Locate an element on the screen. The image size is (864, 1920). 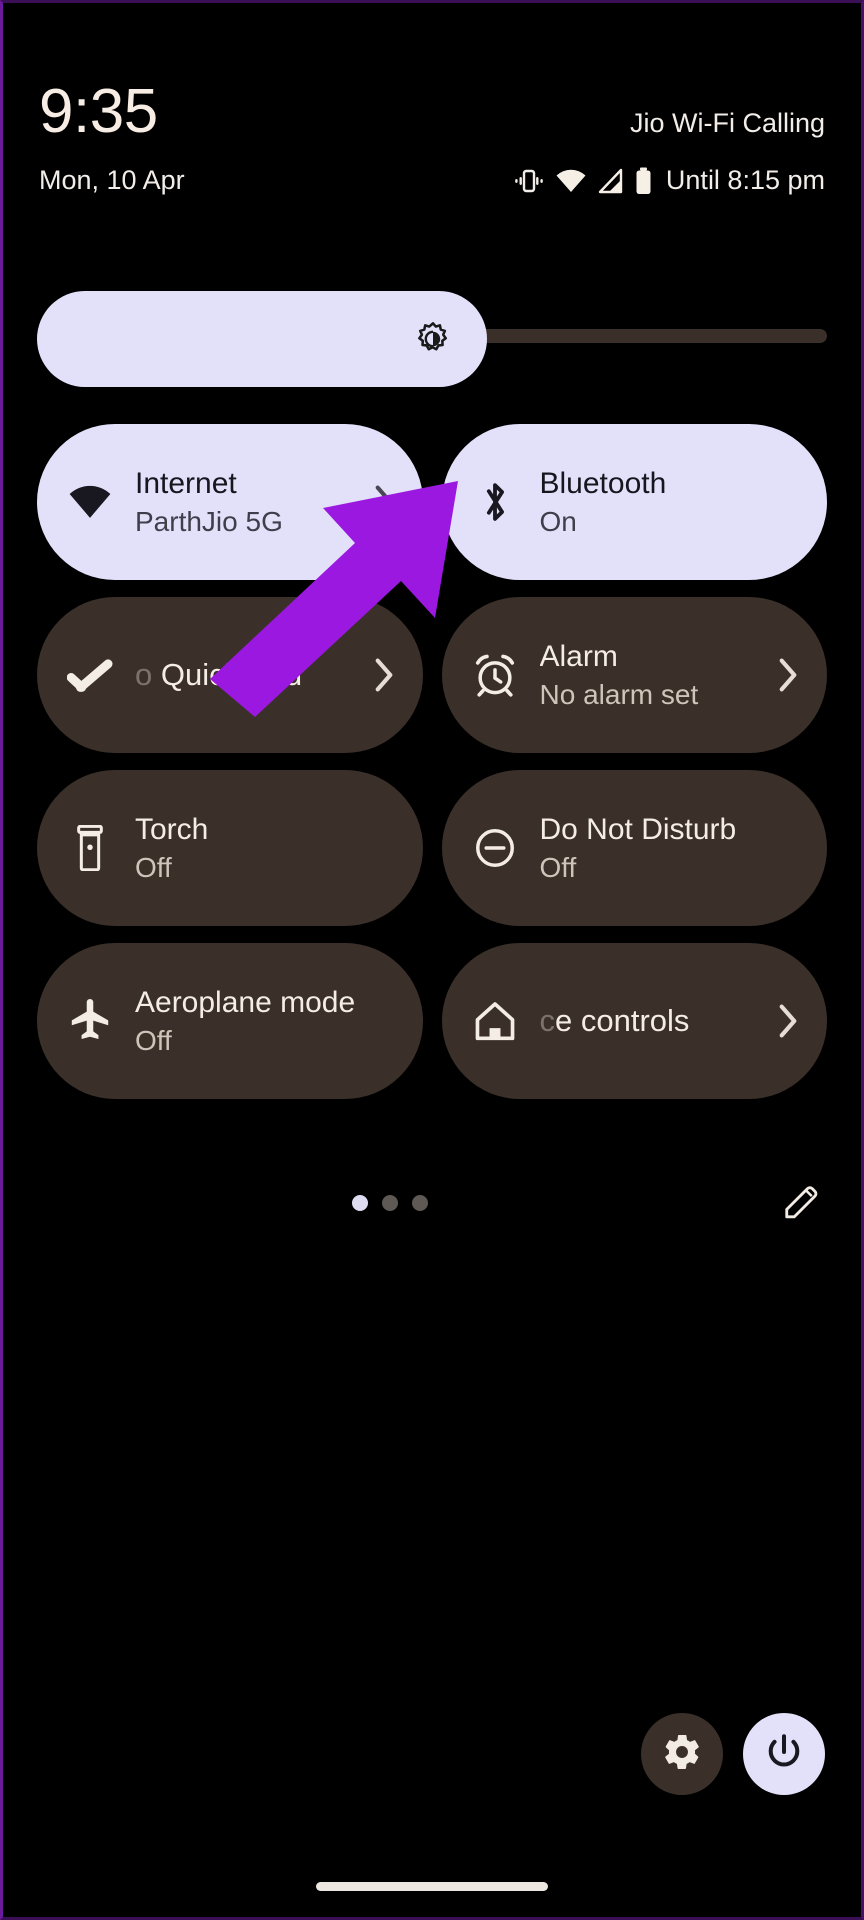
tile-do-not-disturb-text: Do Not Disturb Off is located at coordinates (671, 847).